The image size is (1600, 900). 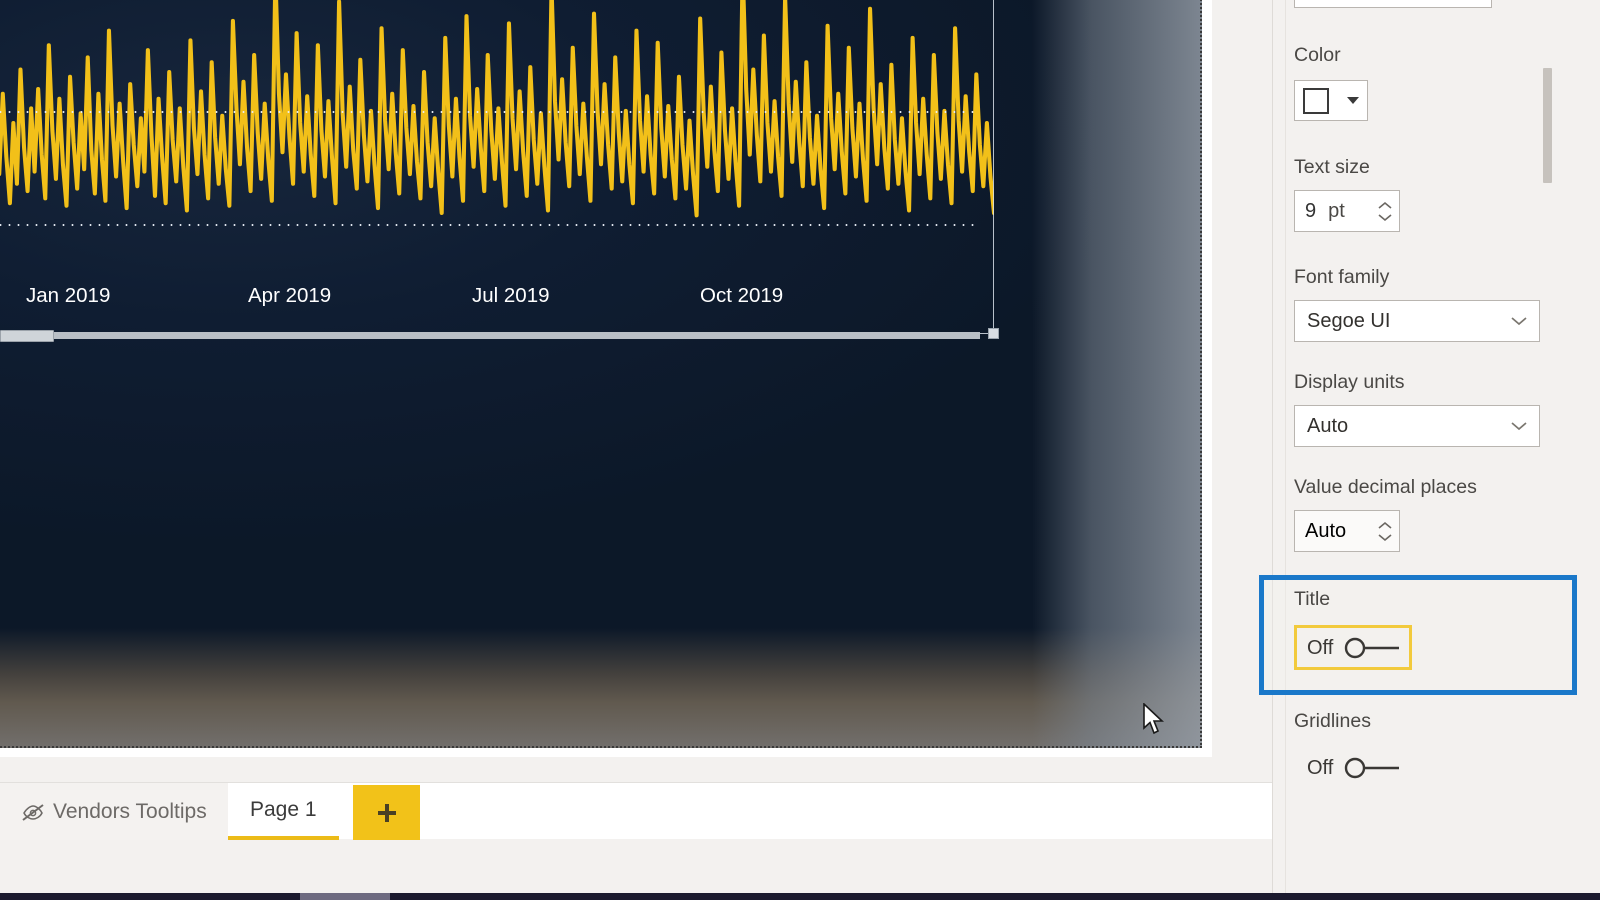 What do you see at coordinates (1342, 277) in the screenshot?
I see `font-family-label: Font family` at bounding box center [1342, 277].